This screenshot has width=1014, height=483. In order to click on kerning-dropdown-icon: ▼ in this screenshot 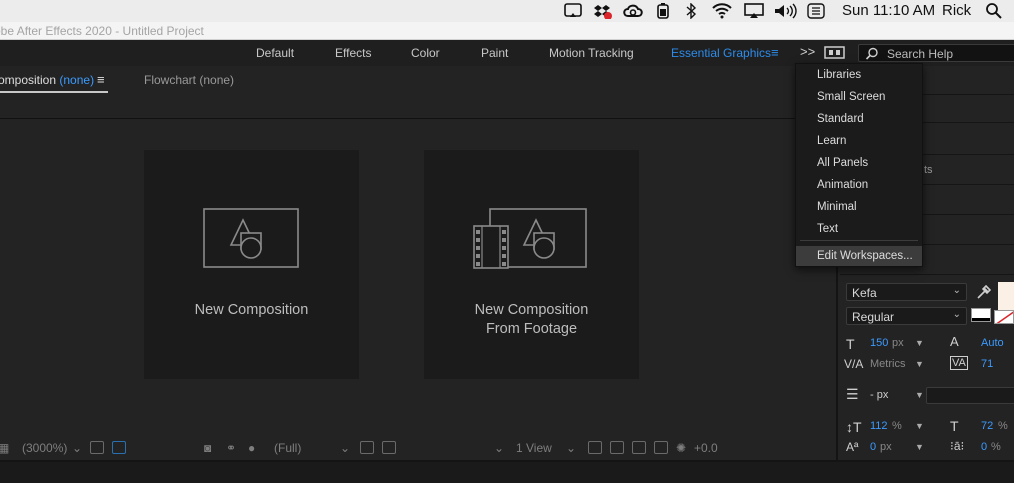, I will do `click(919, 364)`.